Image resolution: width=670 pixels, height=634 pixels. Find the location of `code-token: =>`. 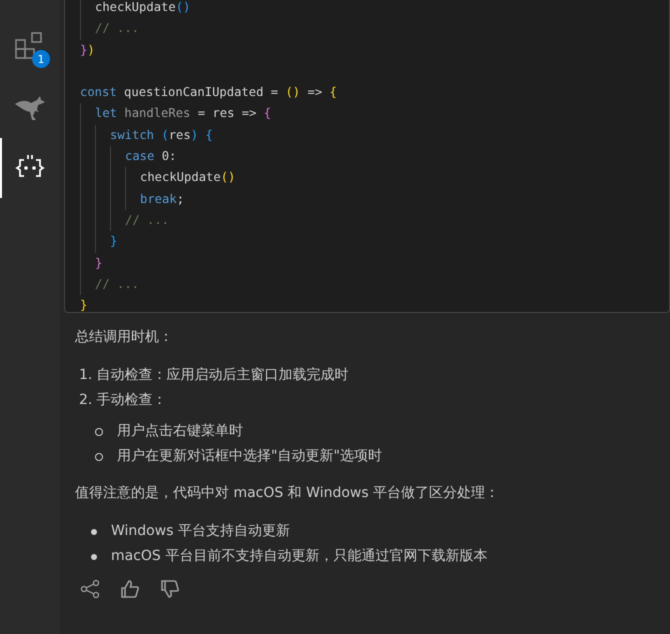

code-token: => is located at coordinates (315, 93).